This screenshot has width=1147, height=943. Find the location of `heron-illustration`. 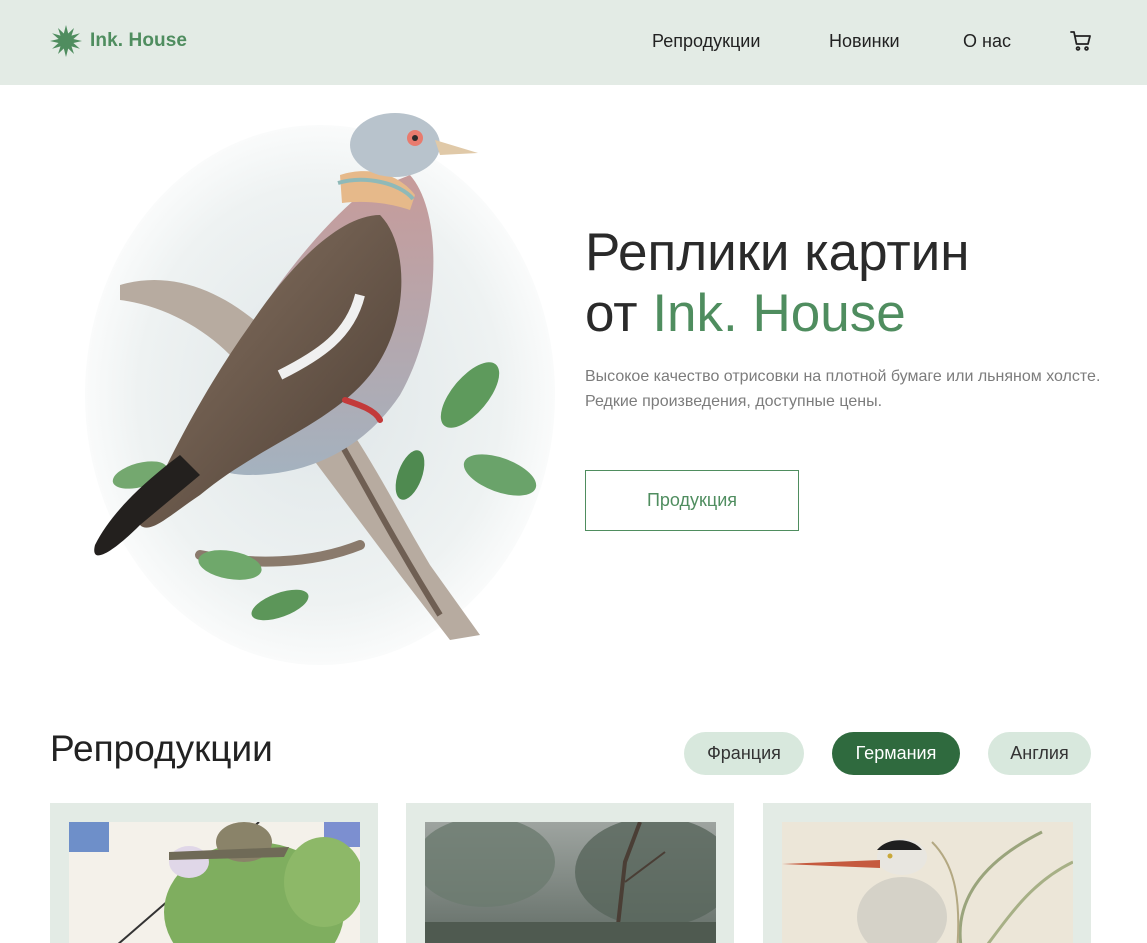

heron-illustration is located at coordinates (927, 882).